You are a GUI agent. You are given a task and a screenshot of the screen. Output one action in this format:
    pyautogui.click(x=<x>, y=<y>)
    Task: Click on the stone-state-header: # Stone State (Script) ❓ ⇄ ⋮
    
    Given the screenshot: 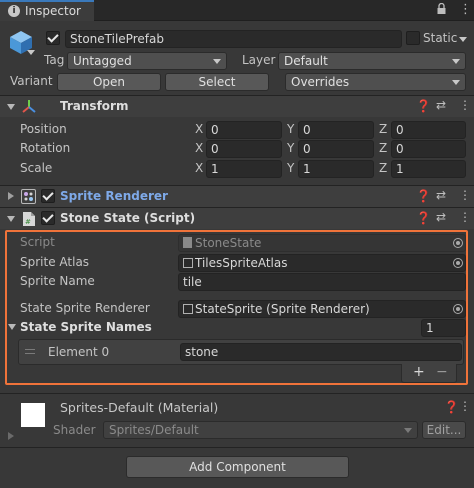 What is the action you would take?
    pyautogui.click(x=237, y=218)
    